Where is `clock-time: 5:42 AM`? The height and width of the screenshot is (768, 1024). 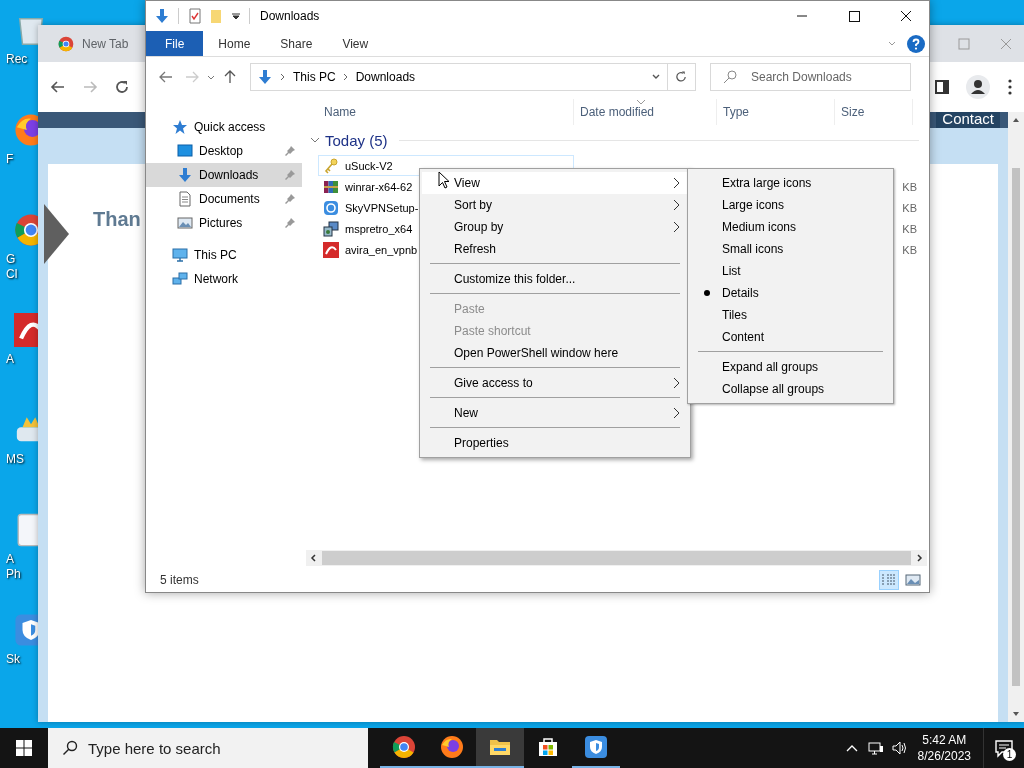
clock-time: 5:42 AM is located at coordinates (944, 740).